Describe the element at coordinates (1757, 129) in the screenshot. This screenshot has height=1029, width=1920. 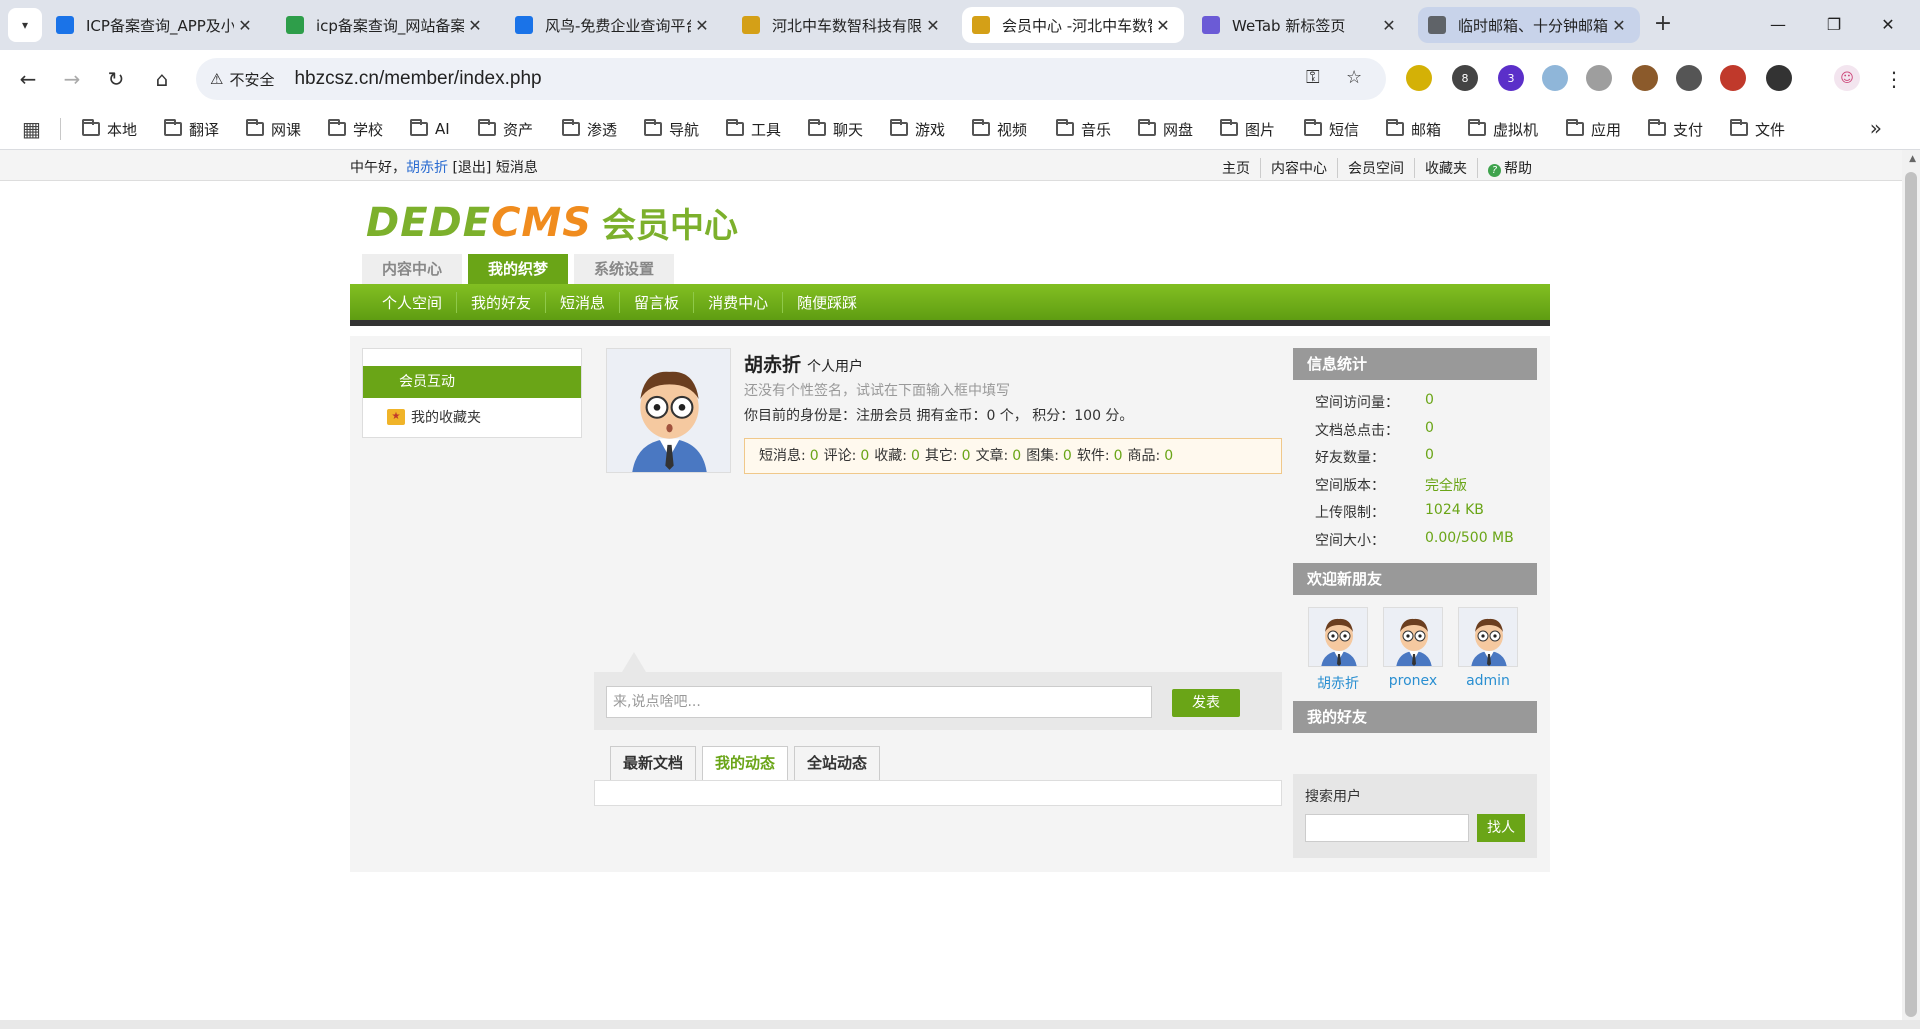
I see `bookmark-folder: 文件` at that location.